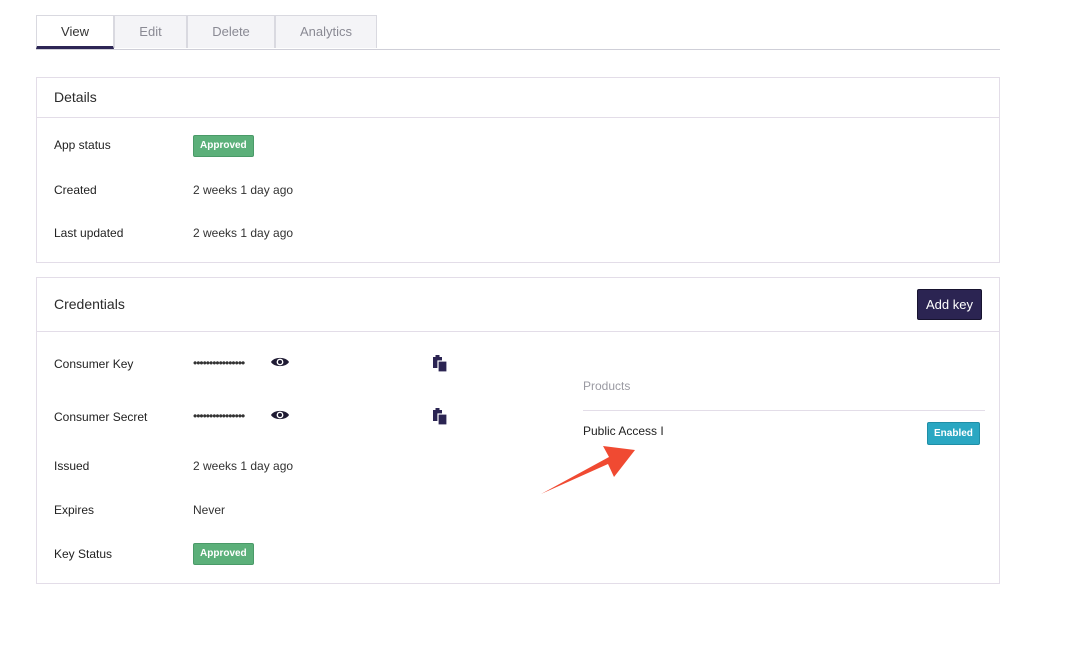  I want to click on expires-value: Never, so click(209, 510).